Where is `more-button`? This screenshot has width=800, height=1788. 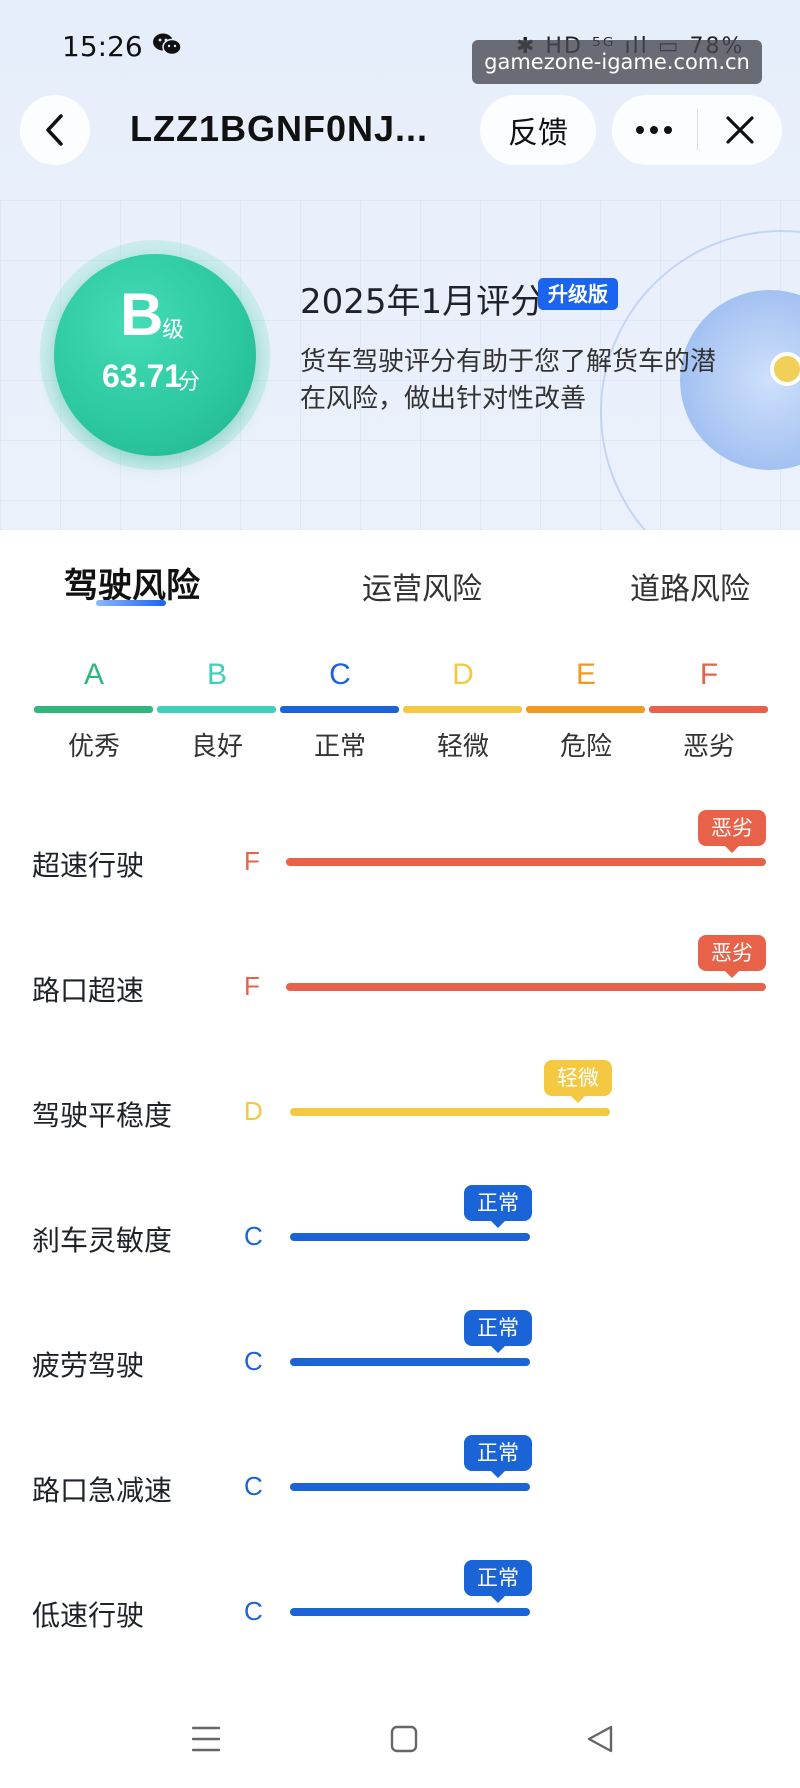 more-button is located at coordinates (654, 130).